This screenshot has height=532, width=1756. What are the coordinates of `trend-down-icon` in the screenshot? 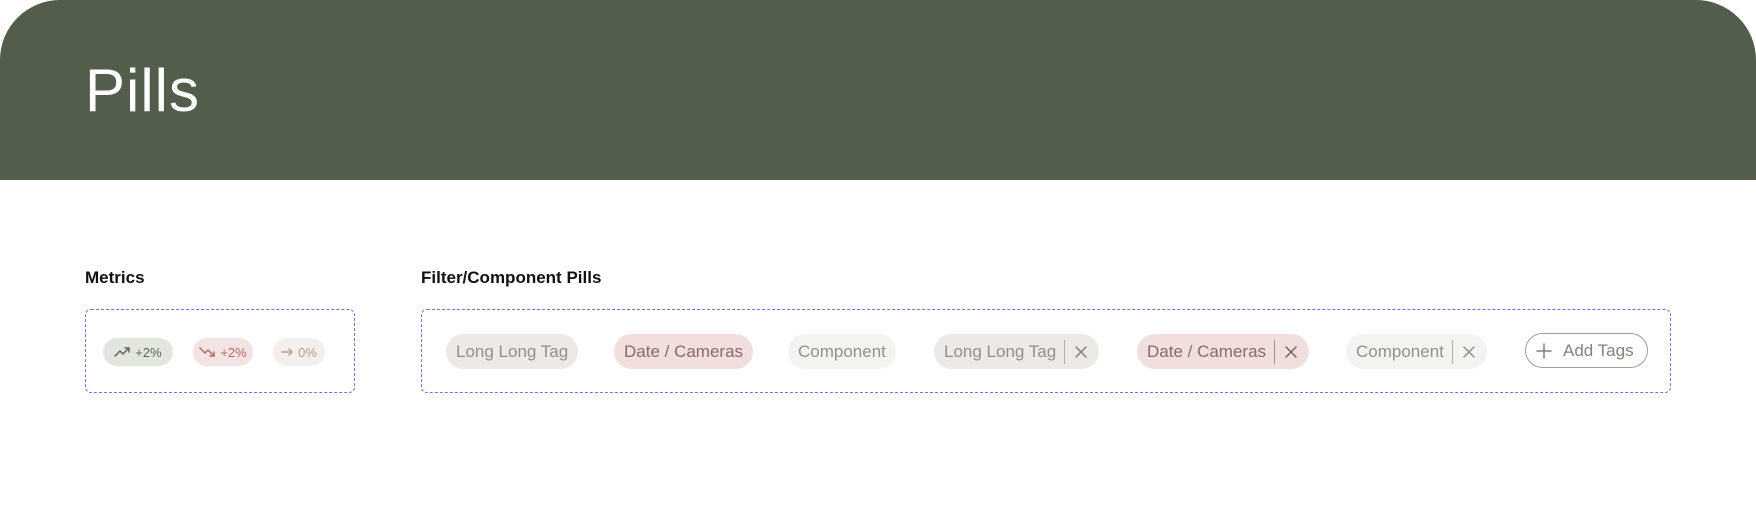 It's located at (207, 352).